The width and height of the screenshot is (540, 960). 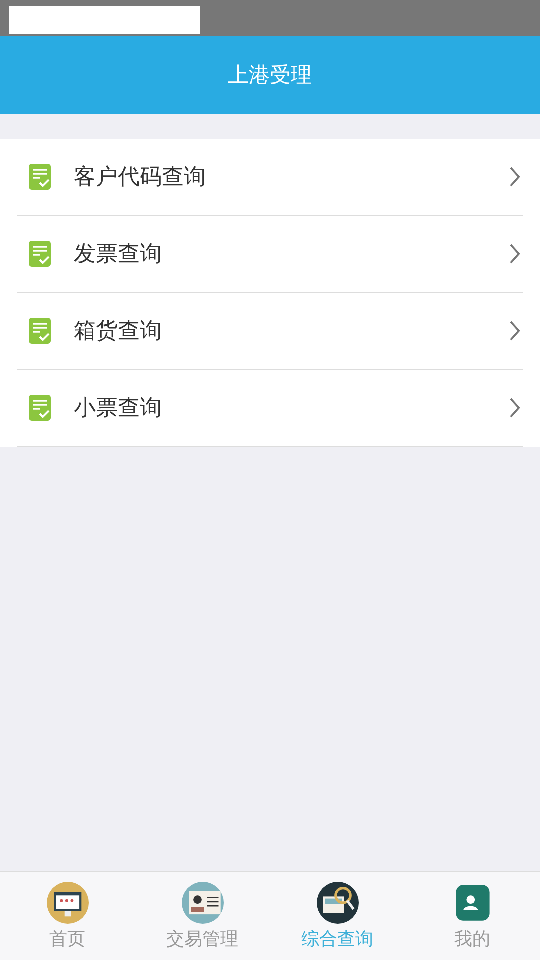 I want to click on menu-label: 客户代码查询, so click(x=140, y=178).